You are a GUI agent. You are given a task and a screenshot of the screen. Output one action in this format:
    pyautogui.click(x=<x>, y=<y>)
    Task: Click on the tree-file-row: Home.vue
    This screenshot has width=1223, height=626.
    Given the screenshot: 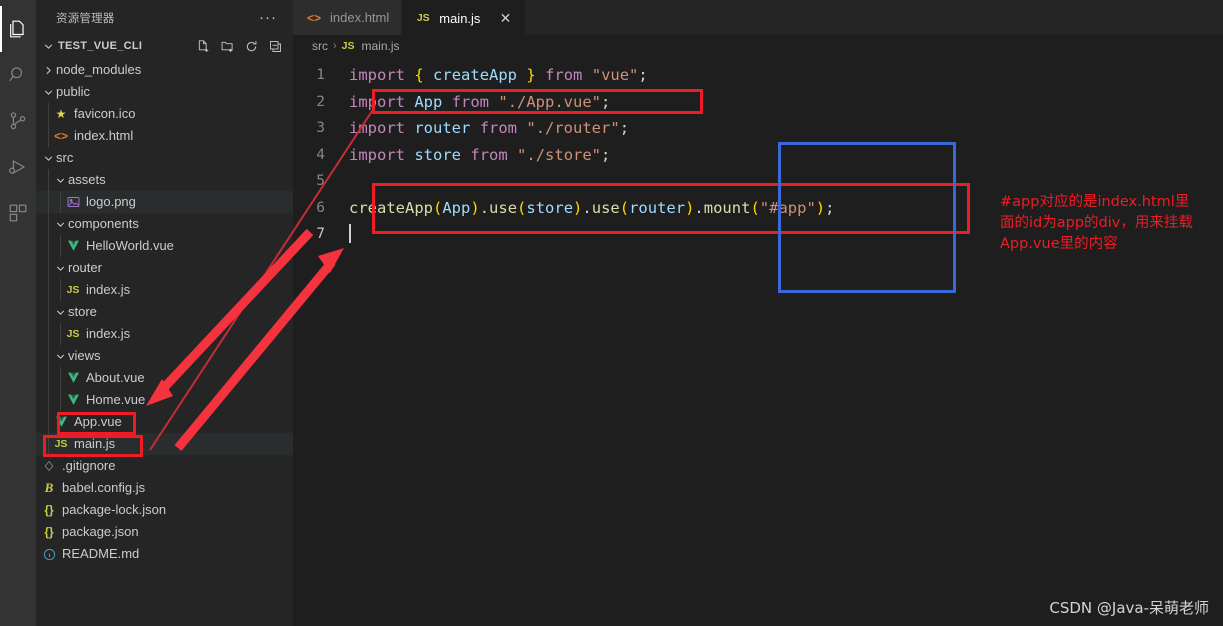 What is the action you would take?
    pyautogui.click(x=164, y=400)
    